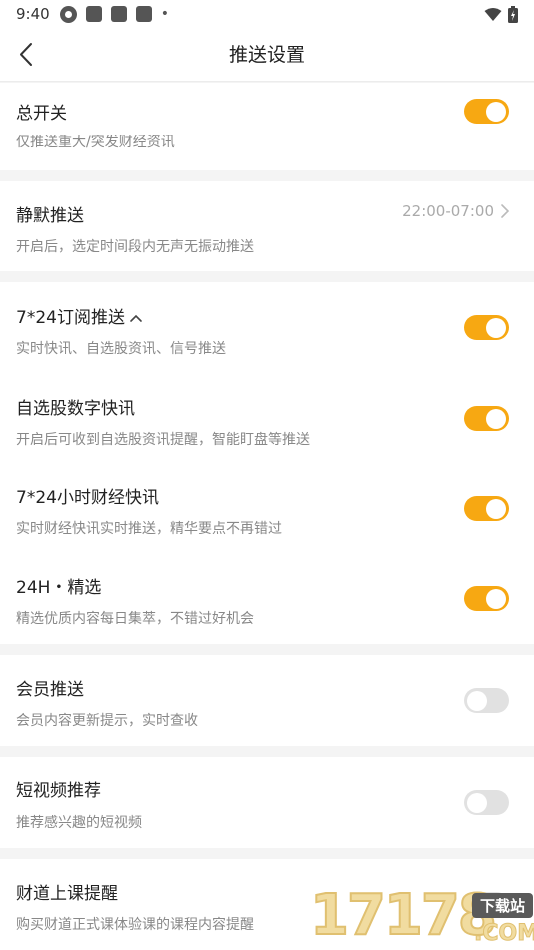  I want to click on member-toggle, so click(486, 700).